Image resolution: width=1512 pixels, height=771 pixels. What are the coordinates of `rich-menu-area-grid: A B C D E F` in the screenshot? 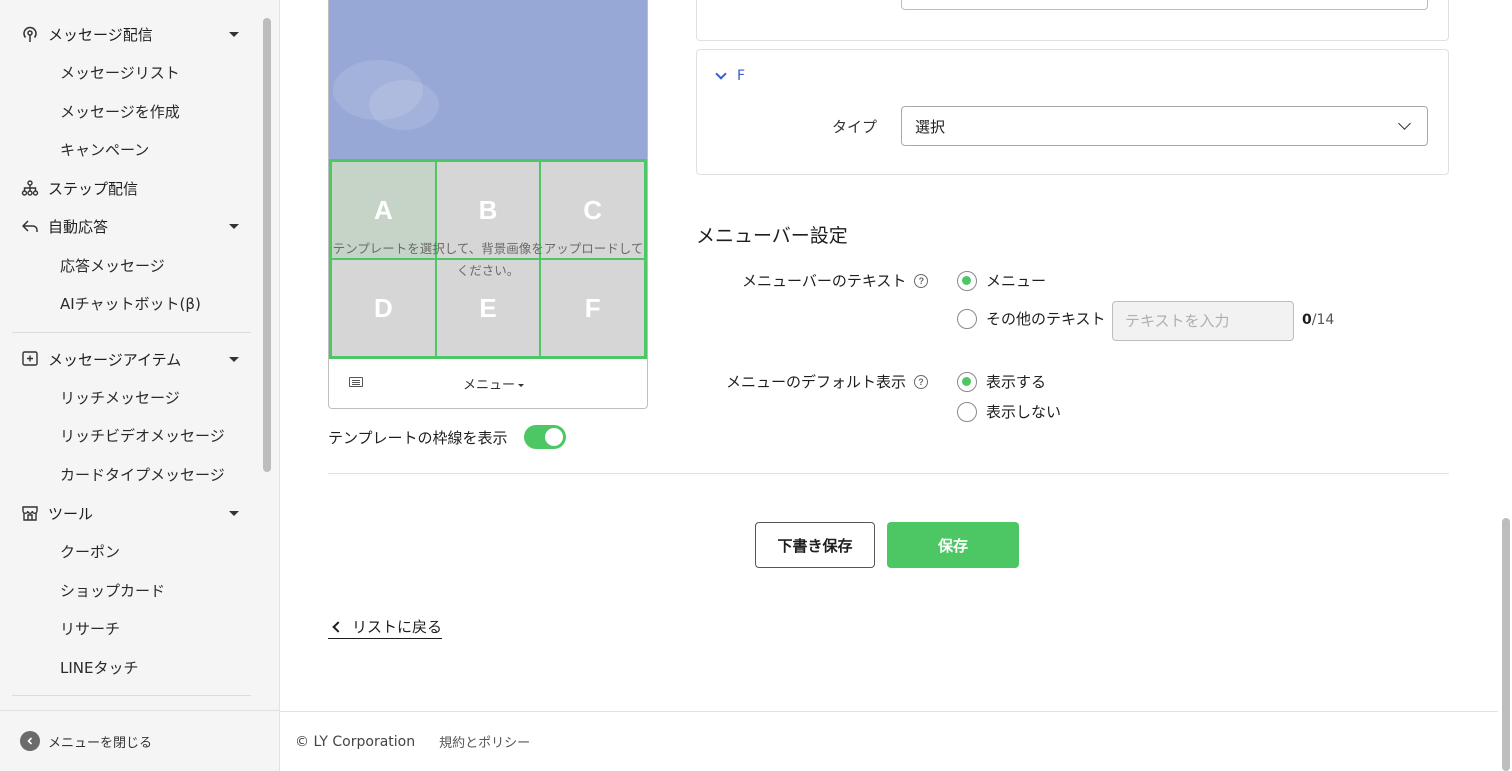 It's located at (488, 259).